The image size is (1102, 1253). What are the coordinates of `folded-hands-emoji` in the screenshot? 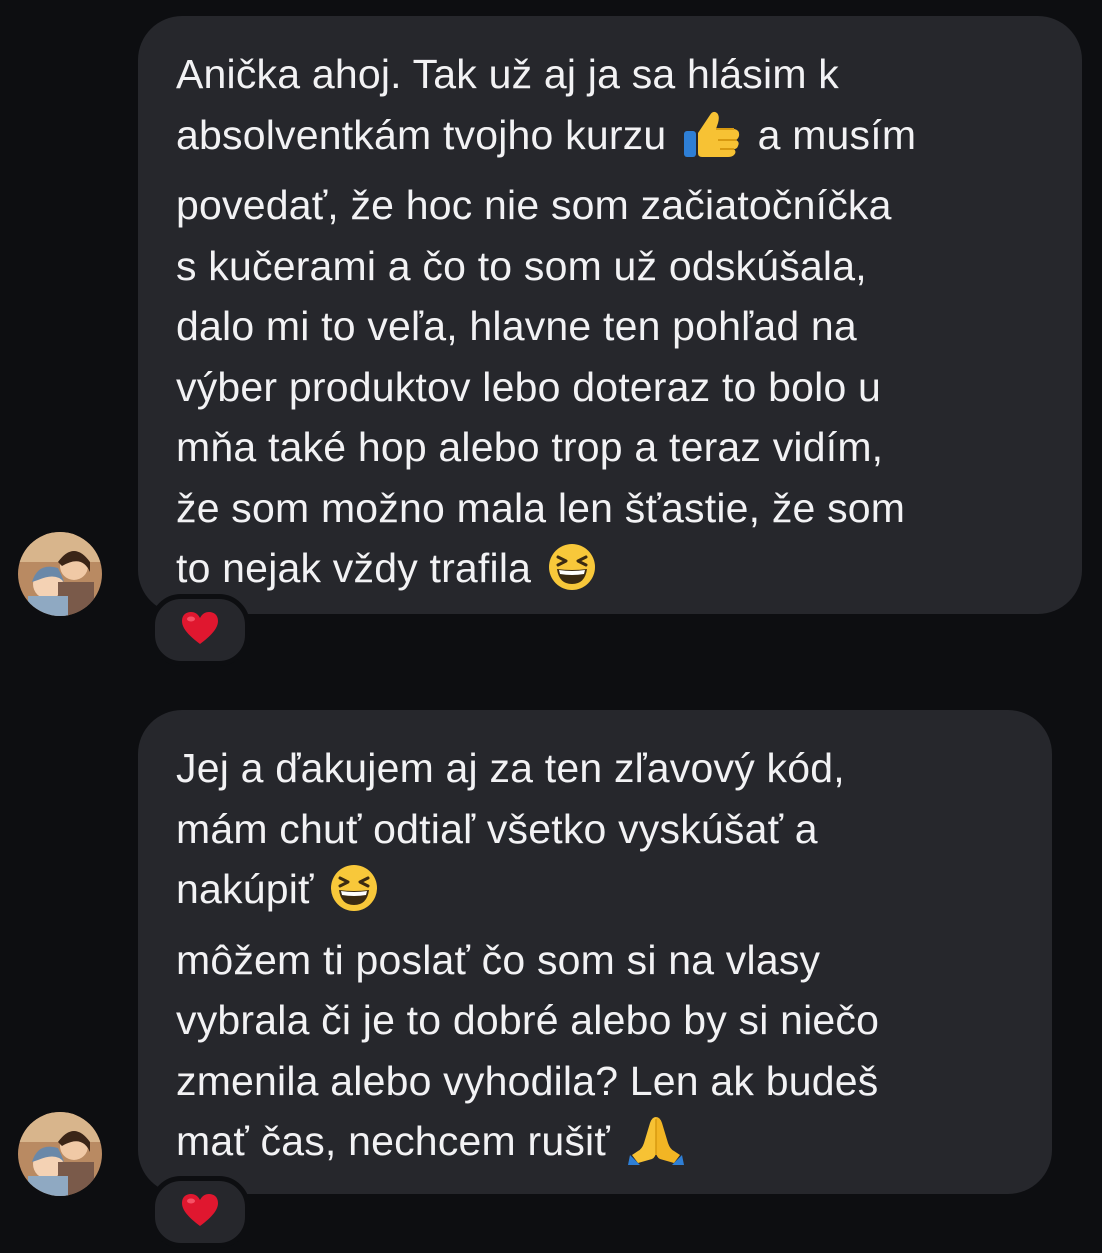 It's located at (656, 1147).